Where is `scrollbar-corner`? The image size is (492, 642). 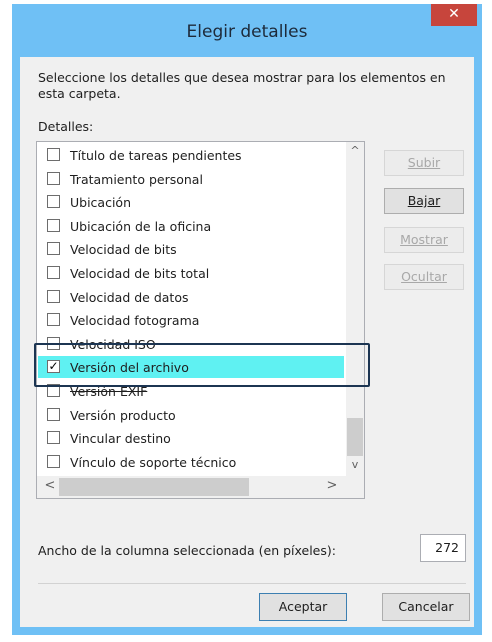
scrollbar-corner is located at coordinates (355, 487).